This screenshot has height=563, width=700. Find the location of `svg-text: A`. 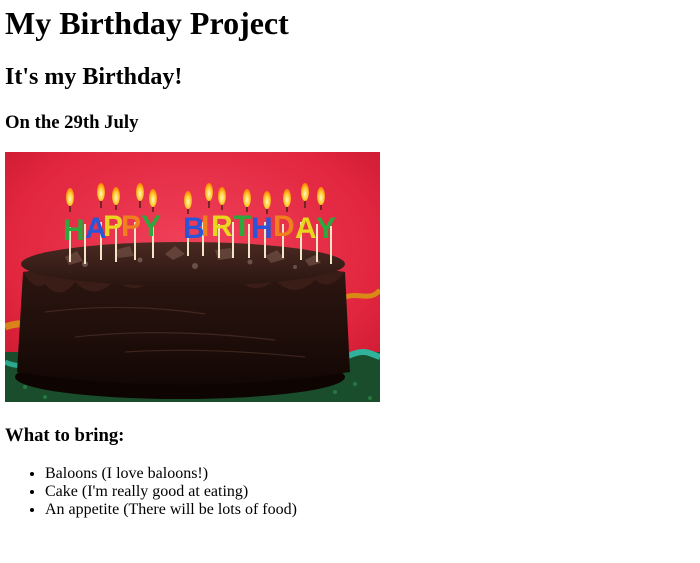

svg-text: A is located at coordinates (306, 228).